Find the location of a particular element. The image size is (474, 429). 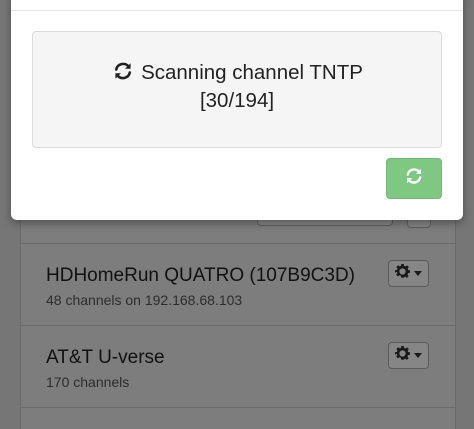

rescan-button is located at coordinates (414, 178).